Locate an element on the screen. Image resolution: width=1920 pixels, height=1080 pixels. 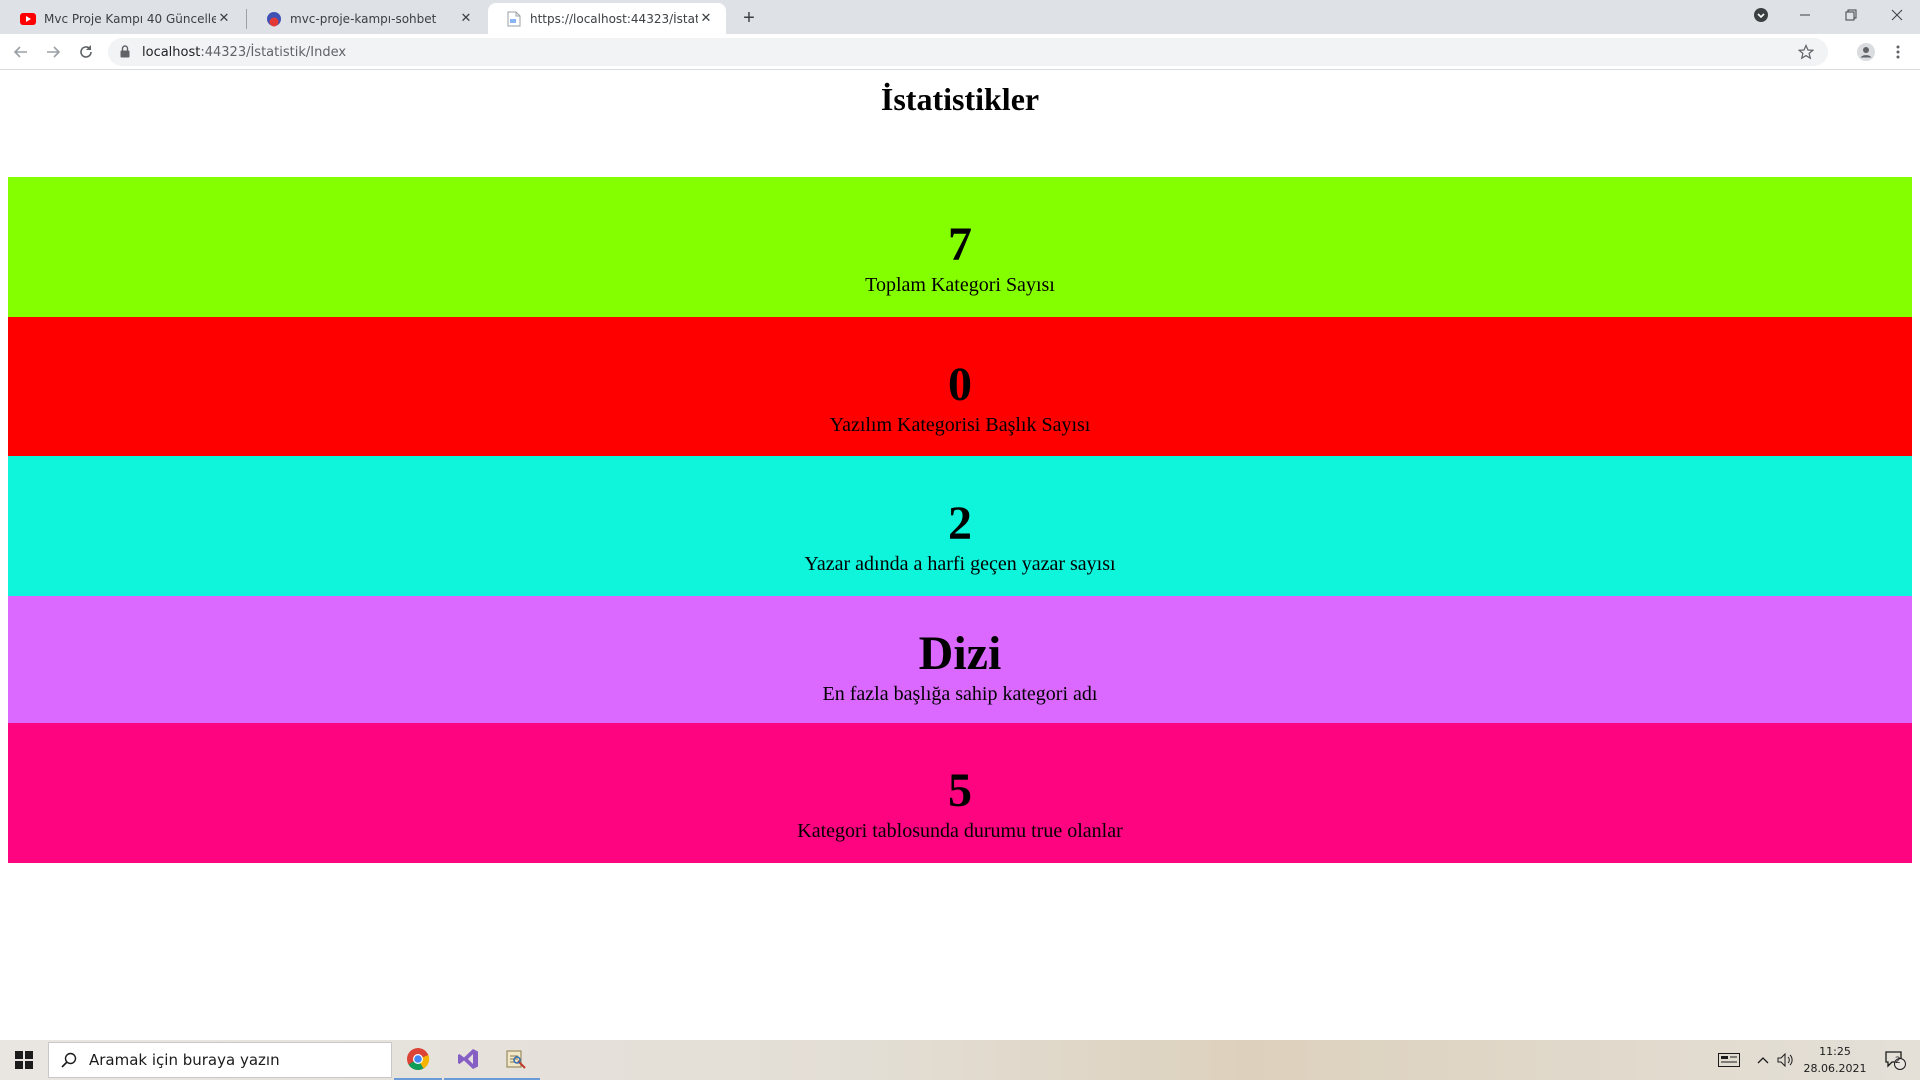
profile-avatar-icon is located at coordinates (1866, 52).